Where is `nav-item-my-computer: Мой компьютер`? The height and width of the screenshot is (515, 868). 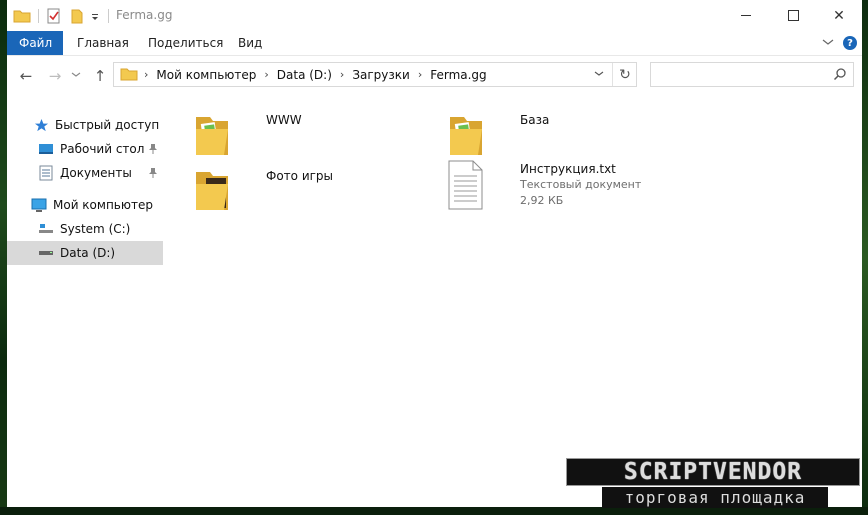
nav-item-my-computer: Мой компьютер is located at coordinates (85, 205).